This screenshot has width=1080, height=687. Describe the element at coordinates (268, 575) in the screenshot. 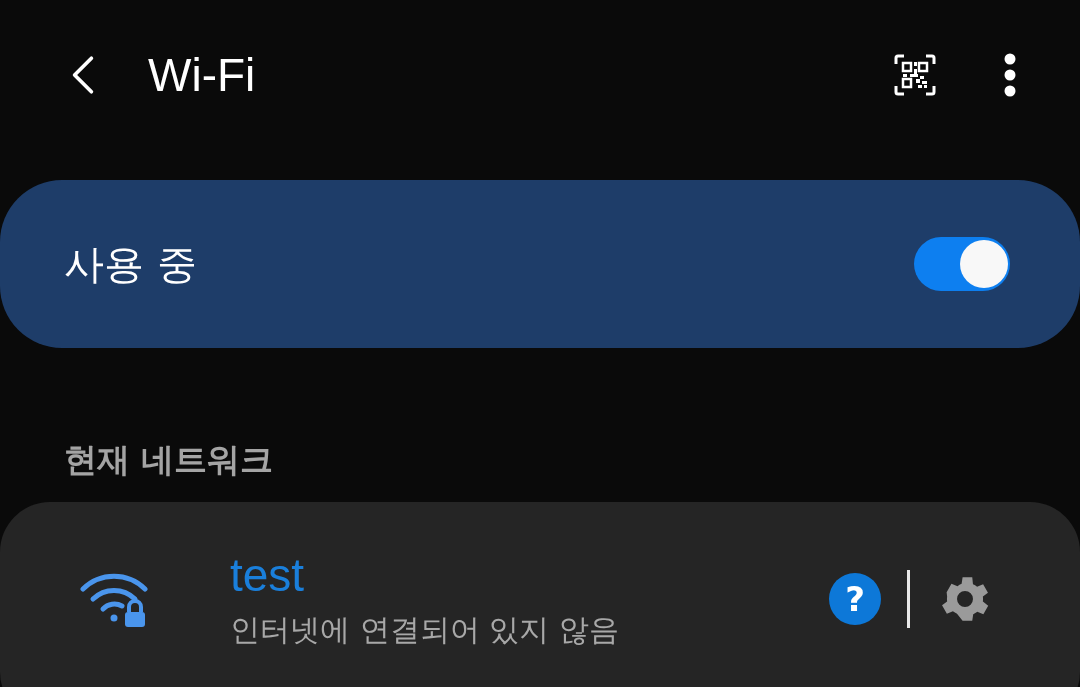

I see `network-name: test` at that location.